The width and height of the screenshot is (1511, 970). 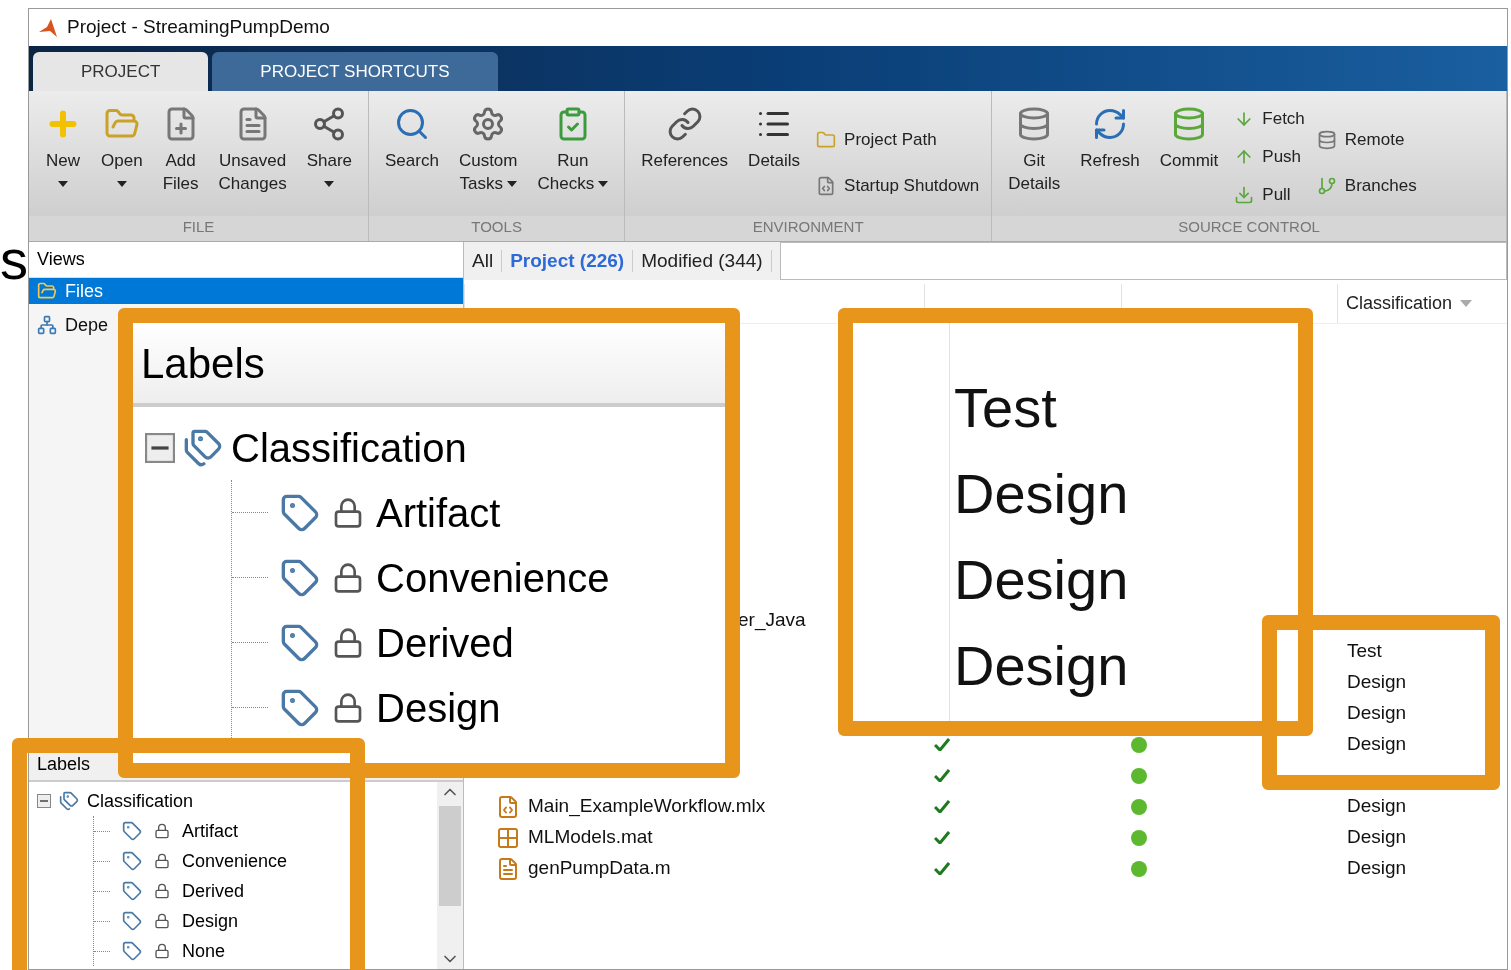 What do you see at coordinates (199, 228) in the screenshot?
I see `group-label: FILE` at bounding box center [199, 228].